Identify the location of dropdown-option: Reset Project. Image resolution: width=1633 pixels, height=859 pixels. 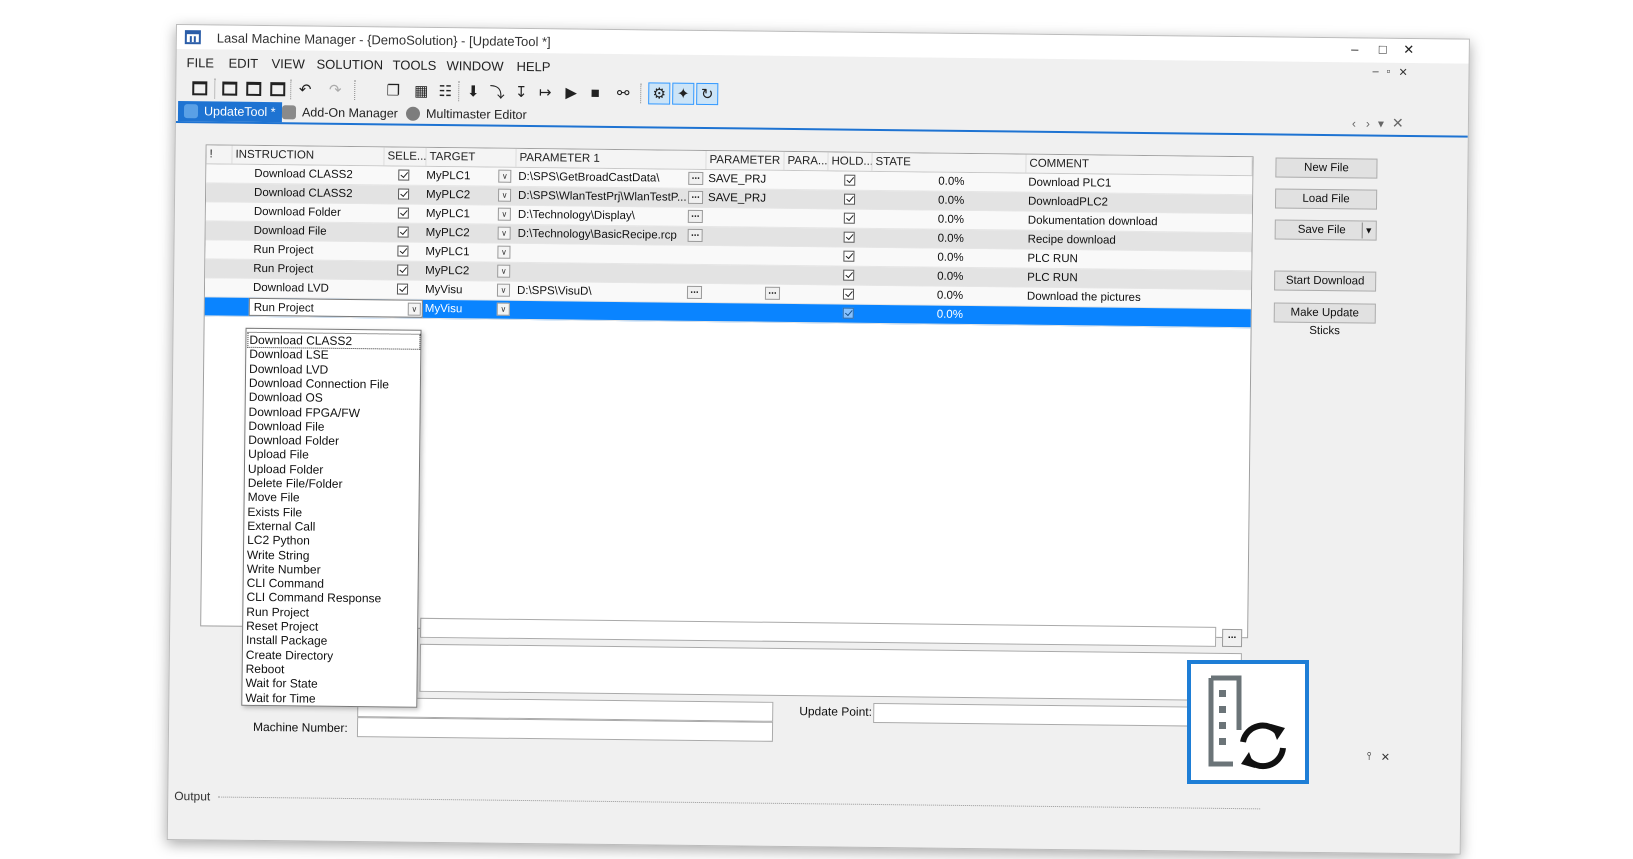
(282, 626).